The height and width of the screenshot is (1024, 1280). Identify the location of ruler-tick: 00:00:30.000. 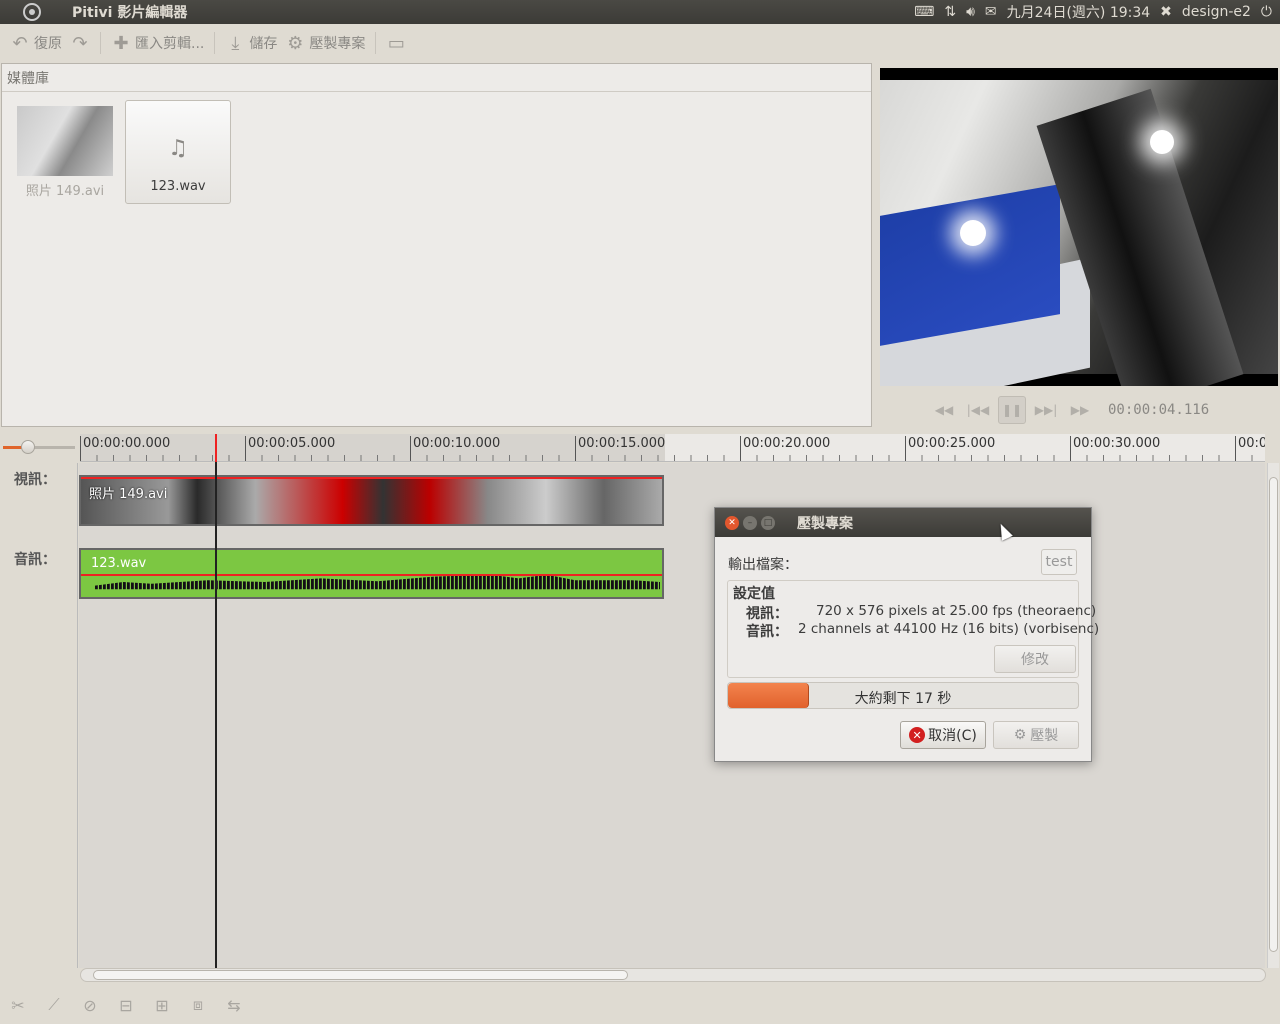
(1115, 448).